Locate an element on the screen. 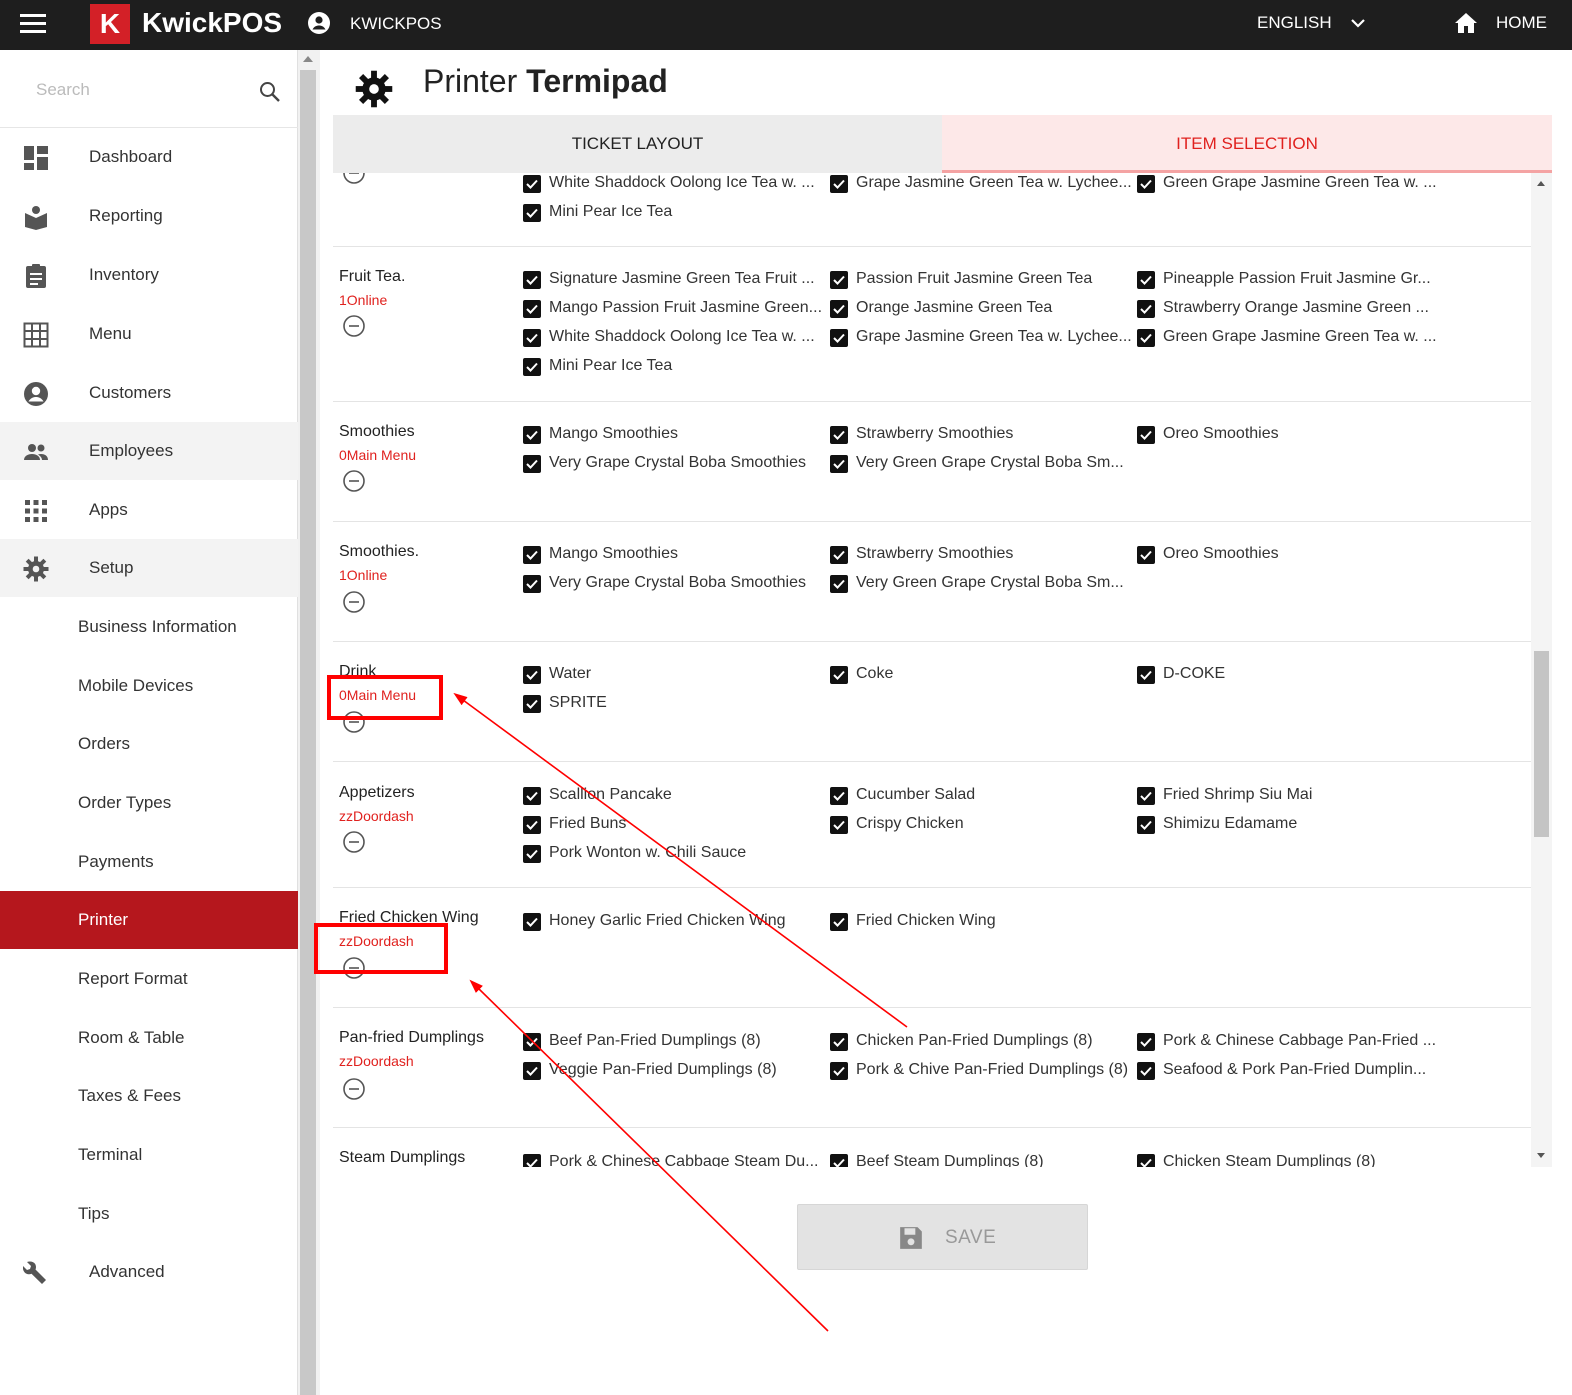  sidebar-subitem-tips: Tips is located at coordinates (149, 1214).